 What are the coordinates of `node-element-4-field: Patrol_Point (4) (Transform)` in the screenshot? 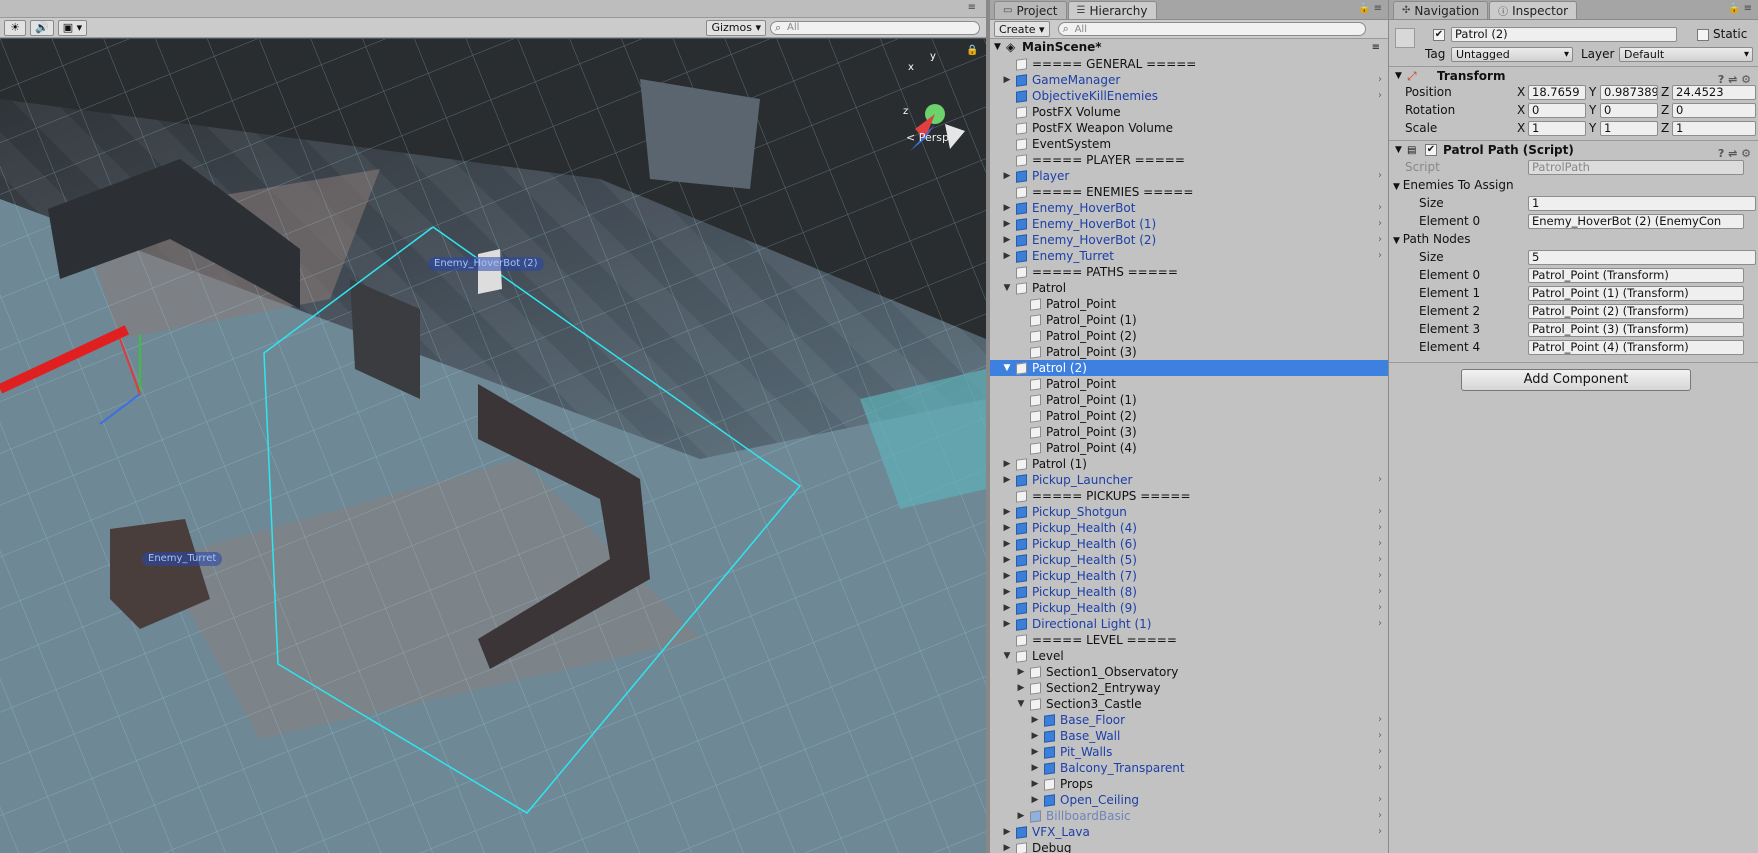 It's located at (1636, 347).